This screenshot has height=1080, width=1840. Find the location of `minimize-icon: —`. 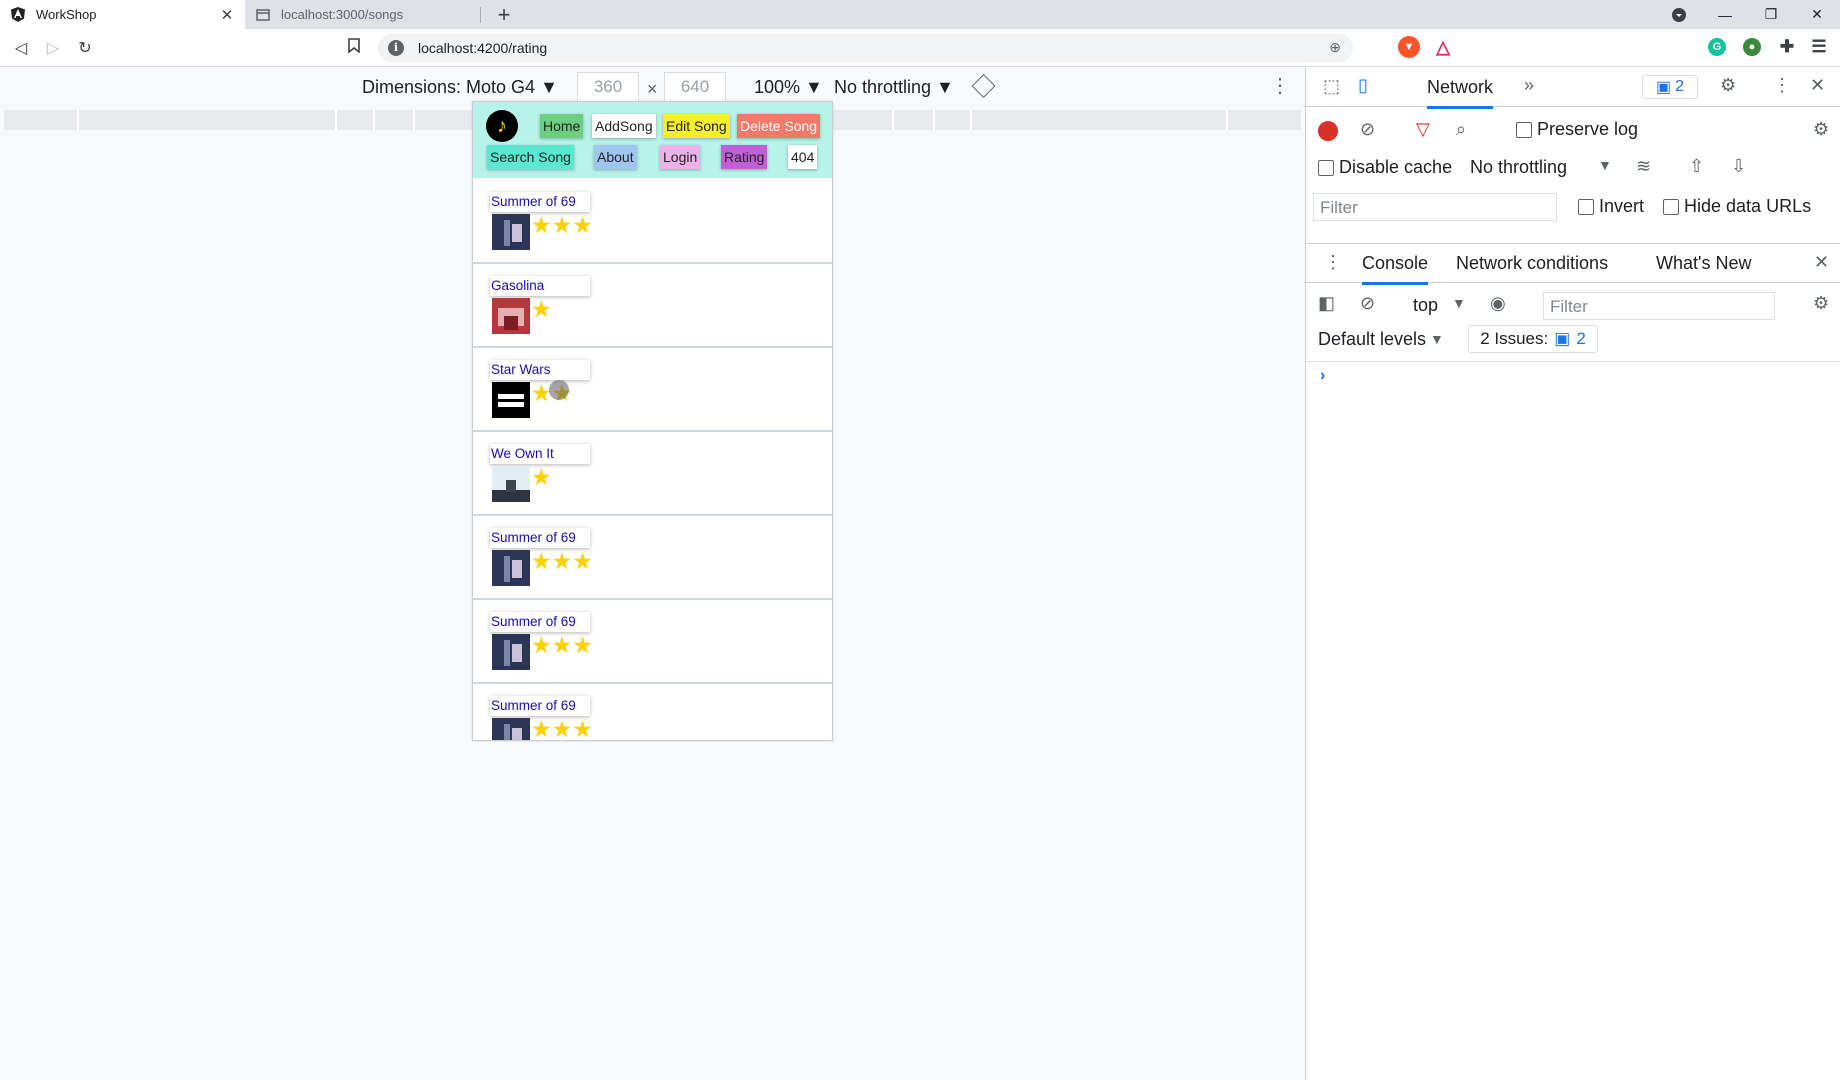

minimize-icon: — is located at coordinates (1725, 14).